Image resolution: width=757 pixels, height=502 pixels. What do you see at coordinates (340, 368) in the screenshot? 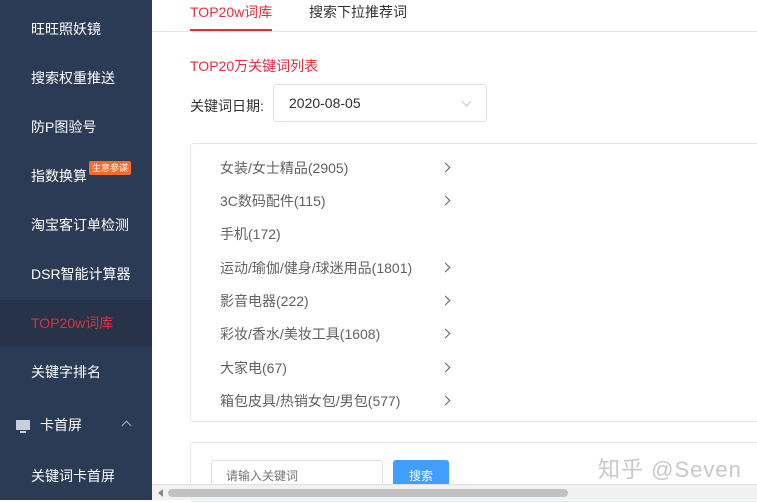
I see `category-item: 大家电(67)` at bounding box center [340, 368].